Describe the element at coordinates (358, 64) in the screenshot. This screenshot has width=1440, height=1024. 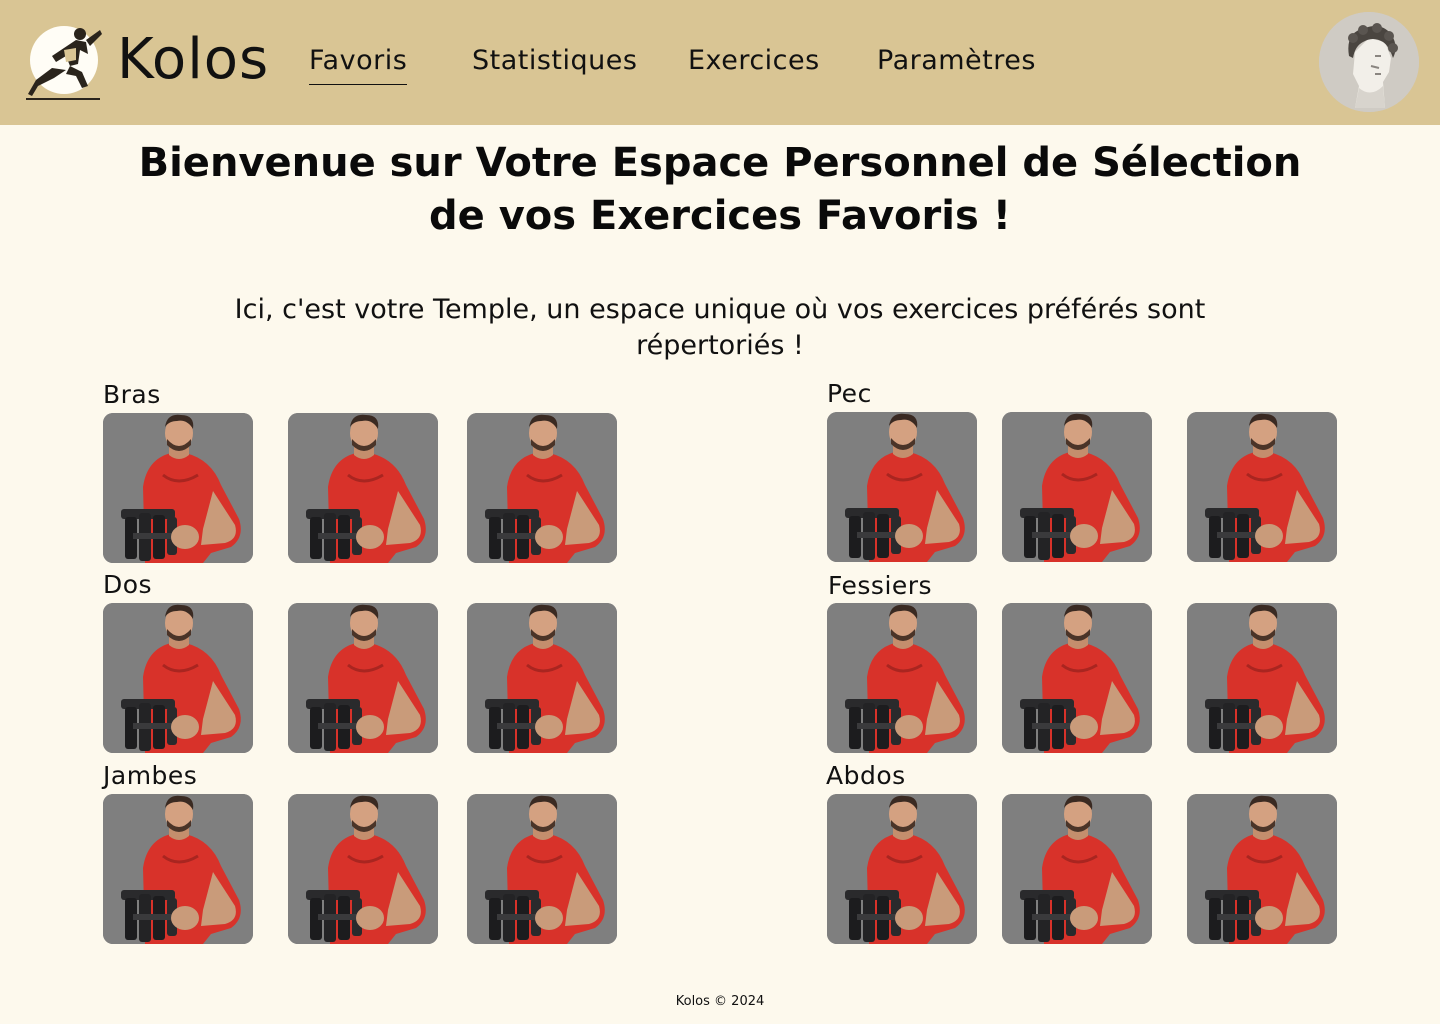
I see `nav-favoris: Favoris` at that location.